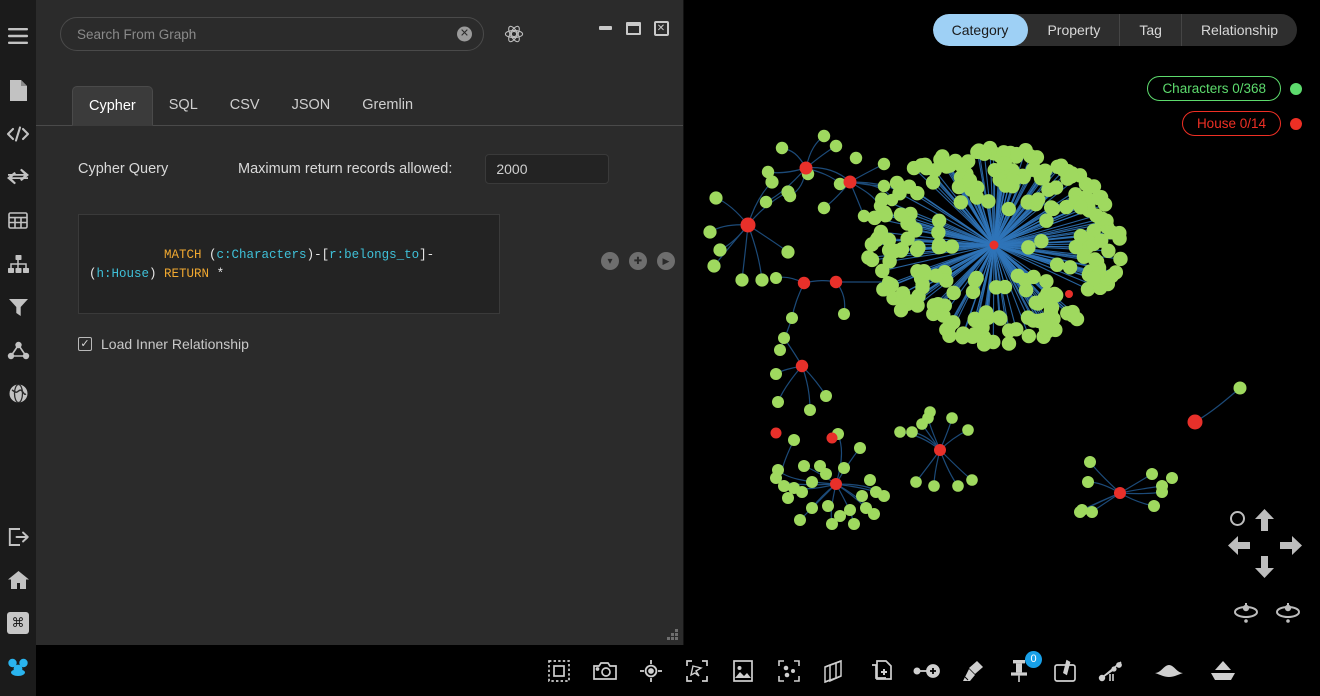 The height and width of the screenshot is (696, 1320). What do you see at coordinates (661, 28) in the screenshot?
I see `close-button: ✕` at bounding box center [661, 28].